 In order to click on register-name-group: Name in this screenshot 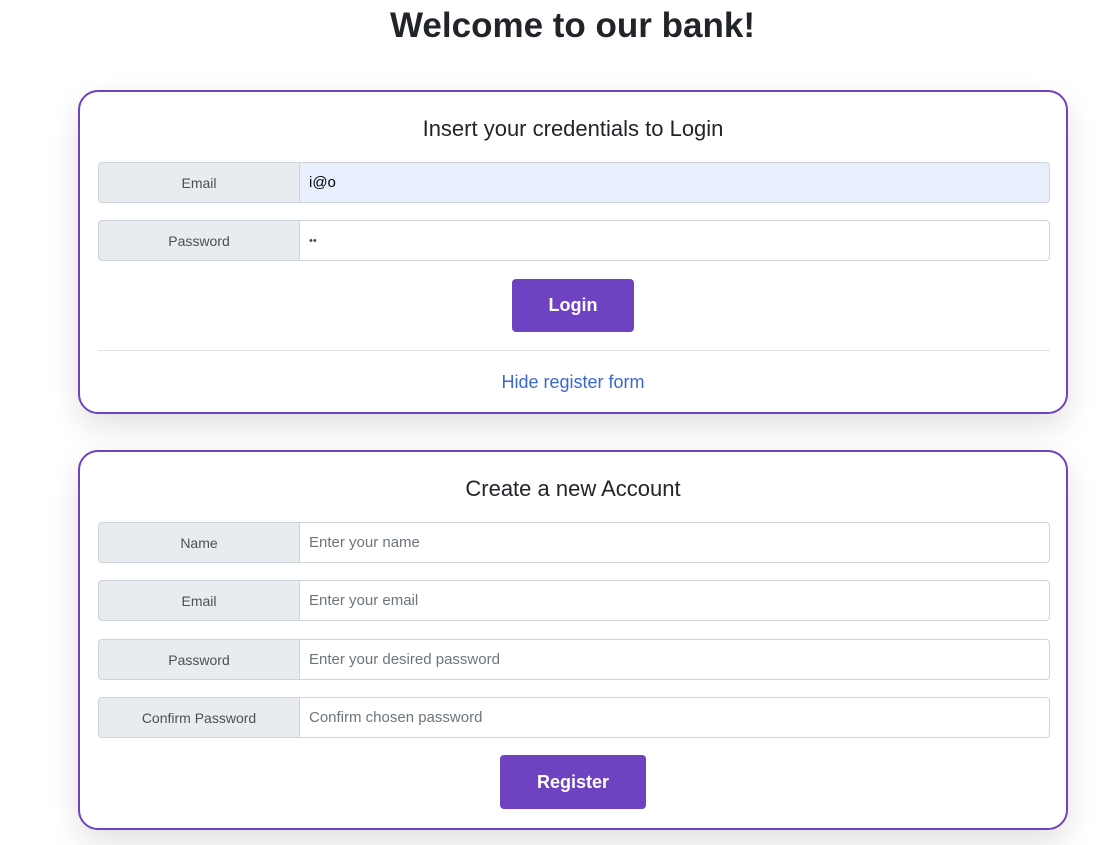, I will do `click(574, 542)`.